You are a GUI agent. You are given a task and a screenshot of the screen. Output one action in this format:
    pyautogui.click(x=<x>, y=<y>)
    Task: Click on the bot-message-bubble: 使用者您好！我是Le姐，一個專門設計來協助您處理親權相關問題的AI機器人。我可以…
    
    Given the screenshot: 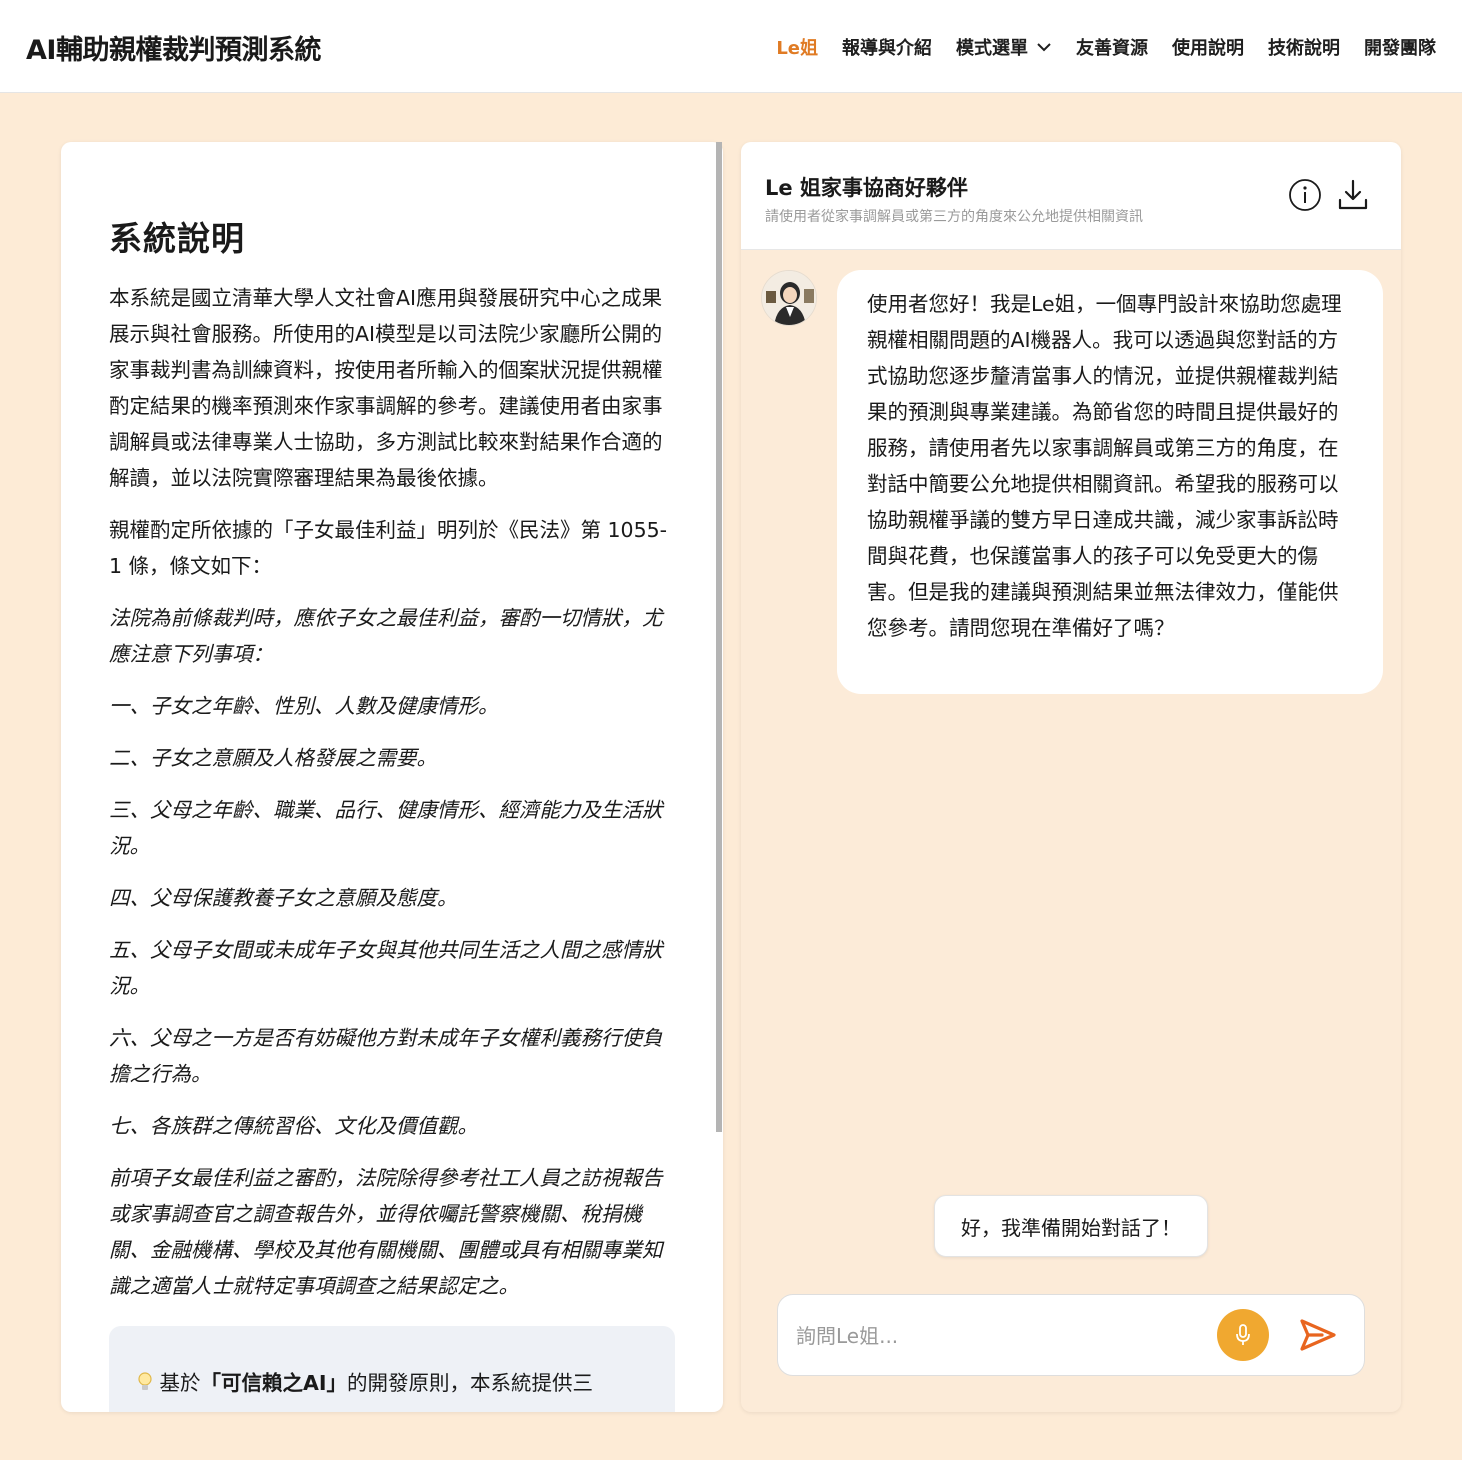 What is the action you would take?
    pyautogui.click(x=1110, y=482)
    